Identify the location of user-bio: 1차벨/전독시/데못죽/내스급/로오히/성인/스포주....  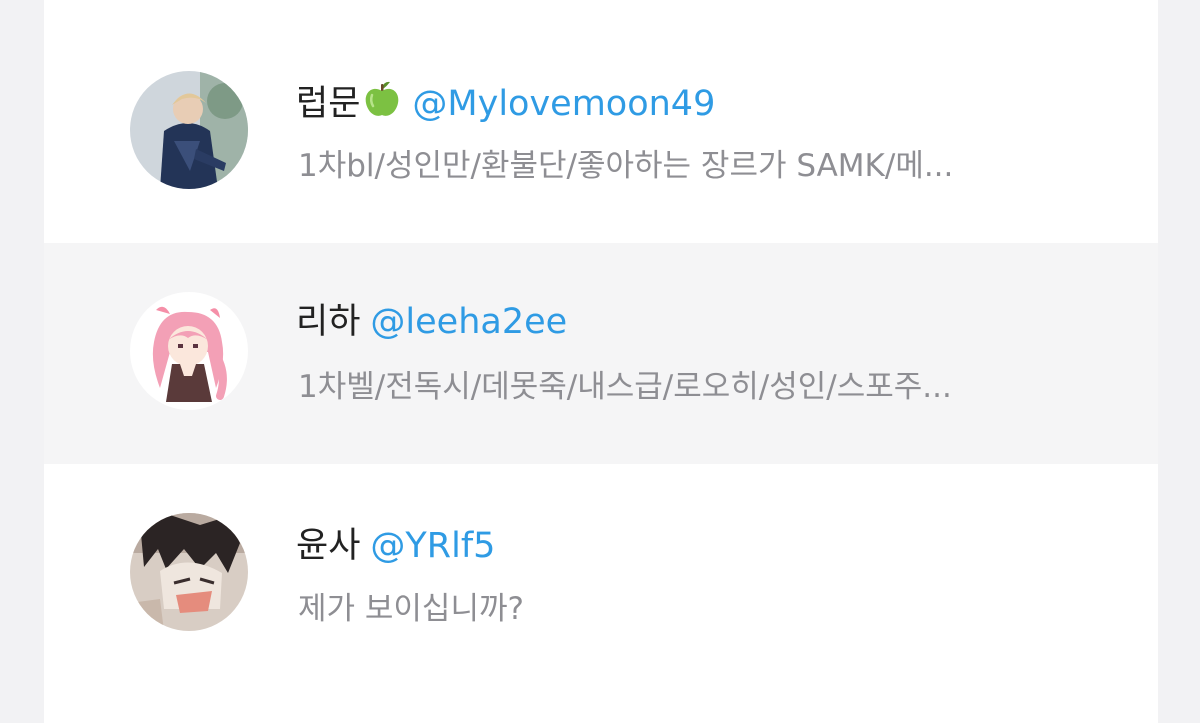
(625, 387).